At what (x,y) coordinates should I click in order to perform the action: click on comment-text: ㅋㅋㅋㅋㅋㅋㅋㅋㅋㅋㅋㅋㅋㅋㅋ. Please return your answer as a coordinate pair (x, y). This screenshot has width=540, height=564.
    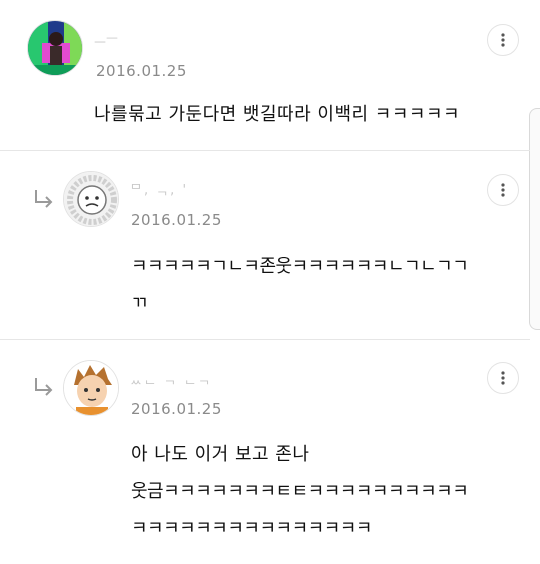
    Looking at the image, I should click on (251, 528).